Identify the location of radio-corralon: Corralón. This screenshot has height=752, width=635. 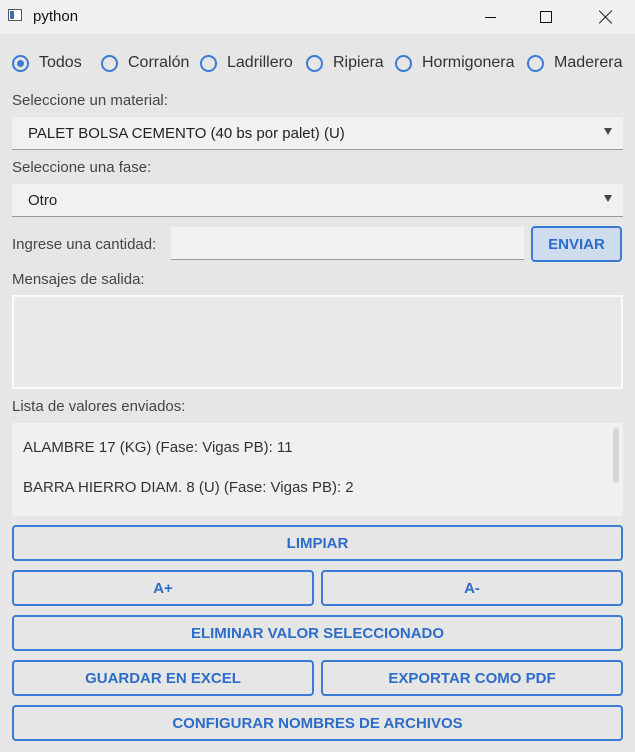
(145, 63).